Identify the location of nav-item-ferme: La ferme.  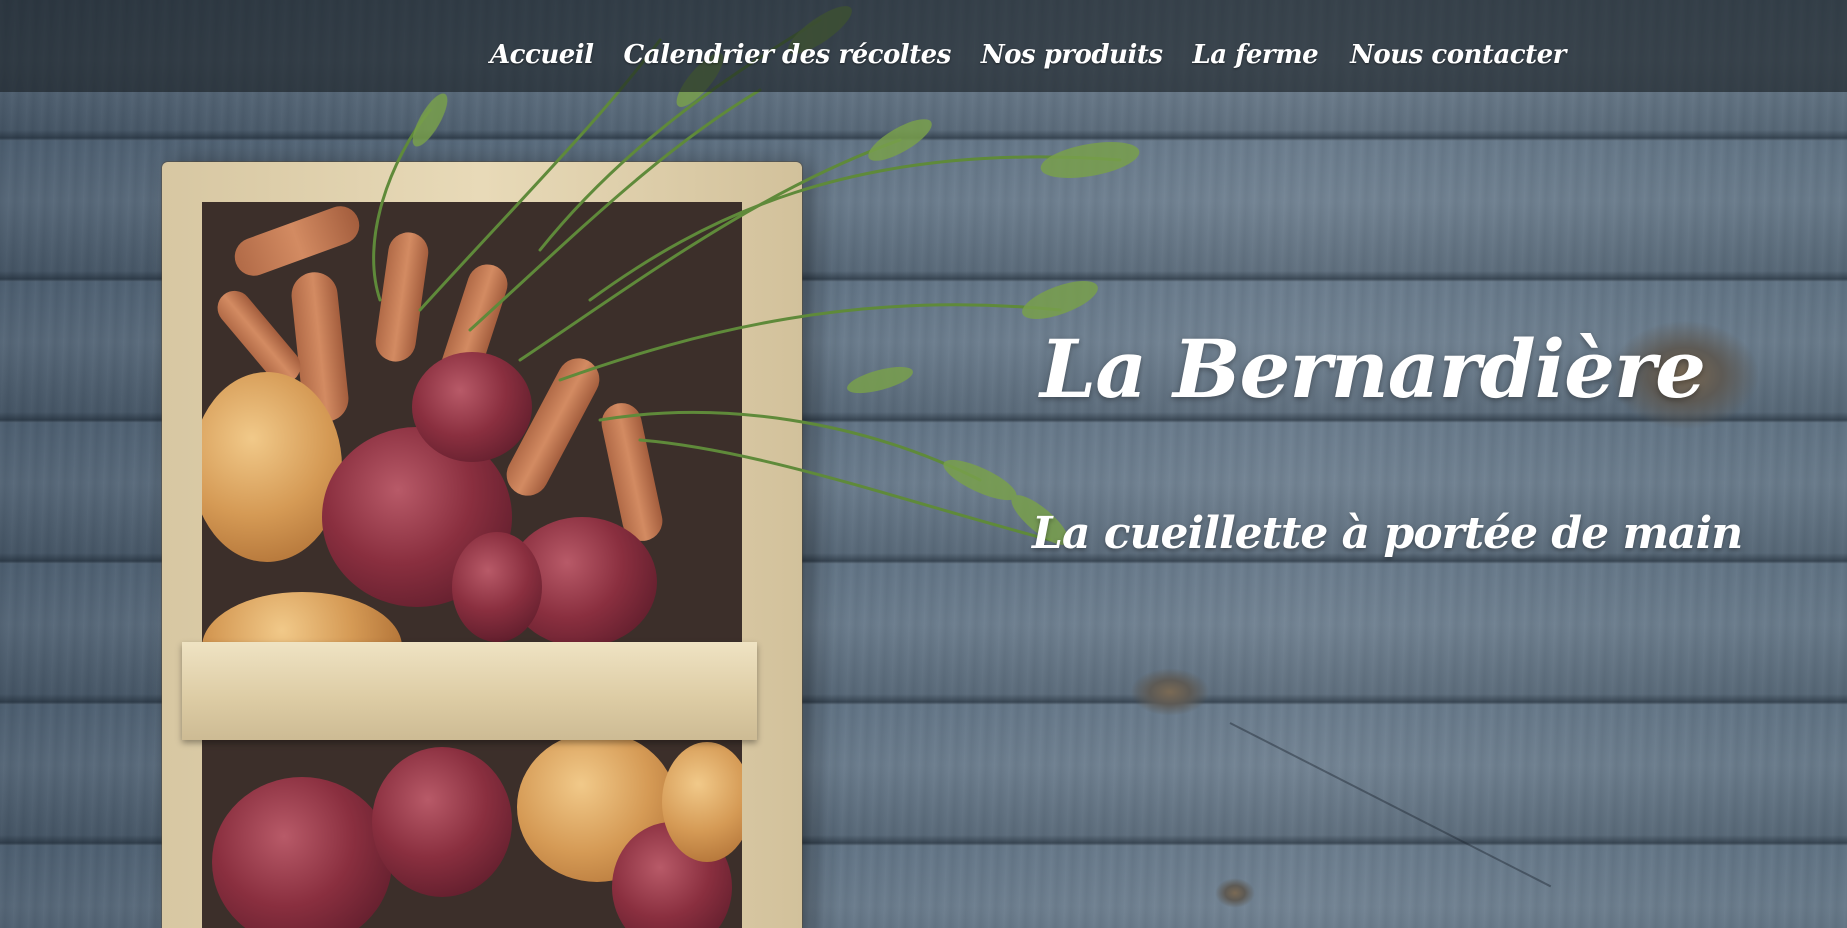
(1255, 55).